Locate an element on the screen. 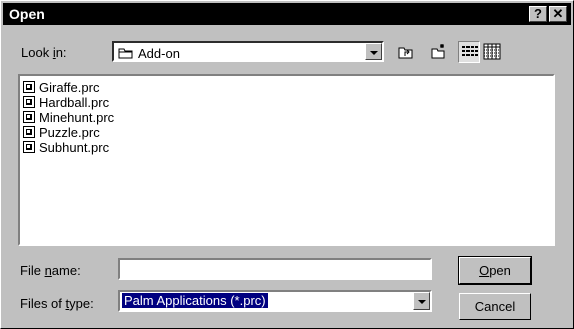 The height and width of the screenshot is (329, 574). open-button: Open is located at coordinates (495, 270).